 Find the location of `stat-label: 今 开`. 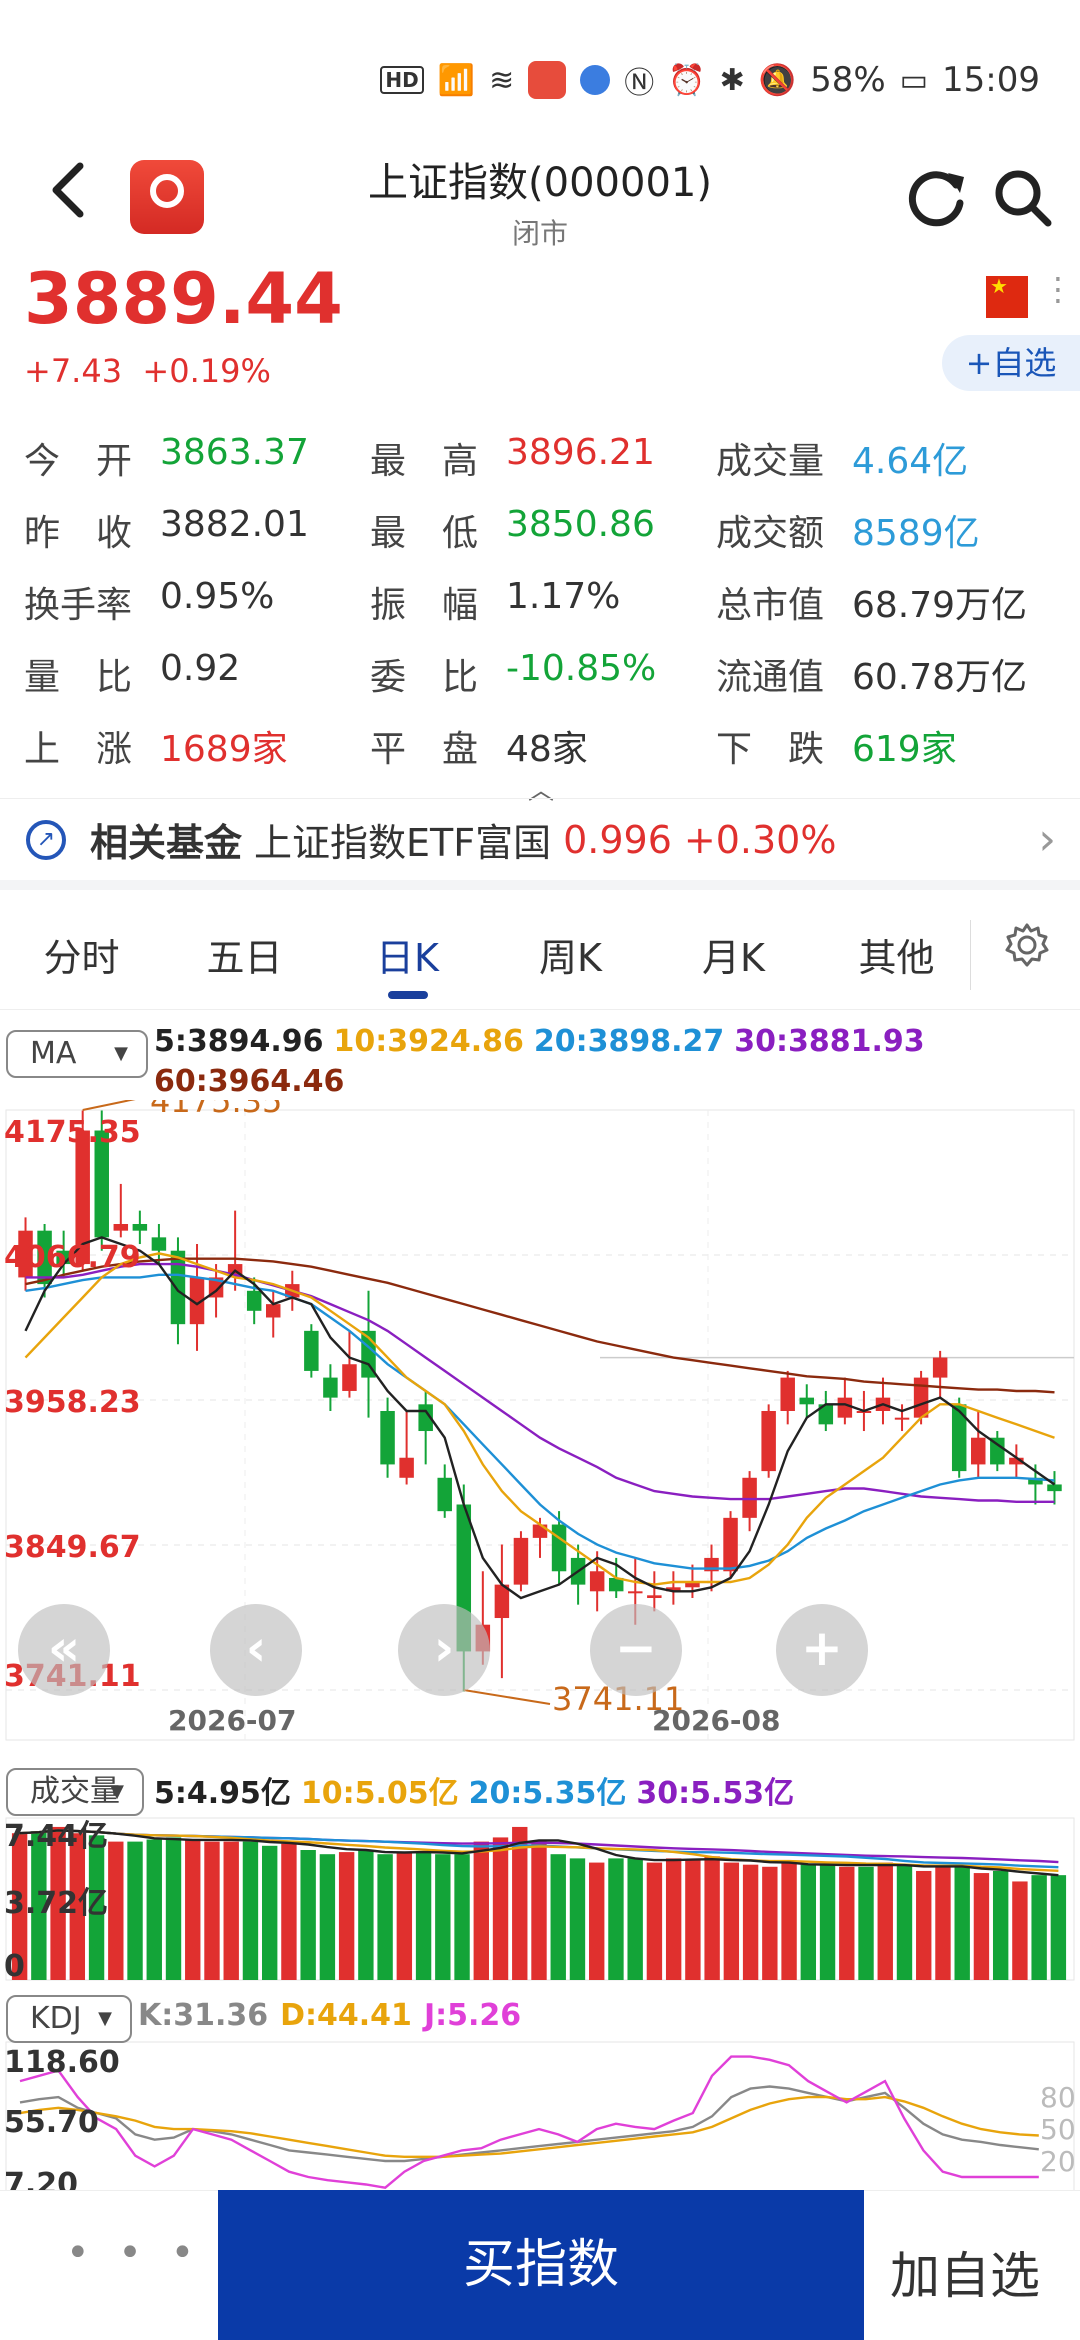

stat-label: 今 开 is located at coordinates (78, 461).